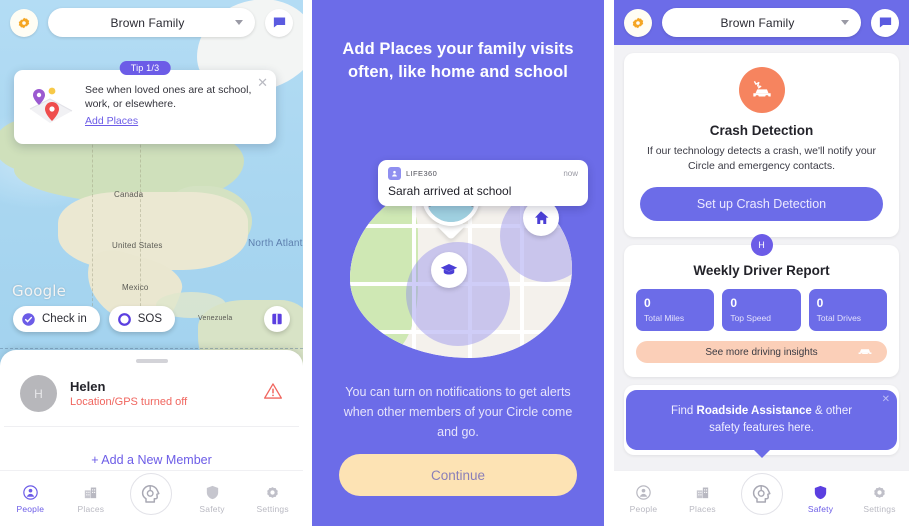 This screenshot has width=909, height=526. I want to click on stat-top-speed: 0 Top Speed, so click(761, 310).